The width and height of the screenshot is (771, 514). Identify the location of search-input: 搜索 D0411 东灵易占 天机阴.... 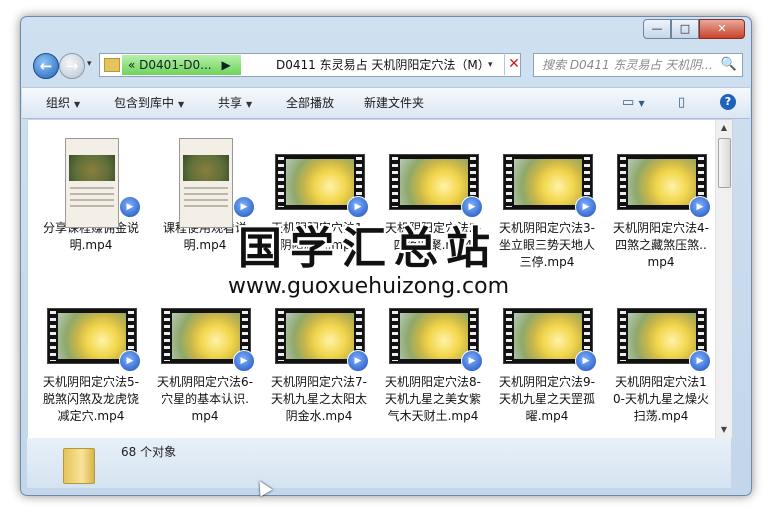
(627, 65).